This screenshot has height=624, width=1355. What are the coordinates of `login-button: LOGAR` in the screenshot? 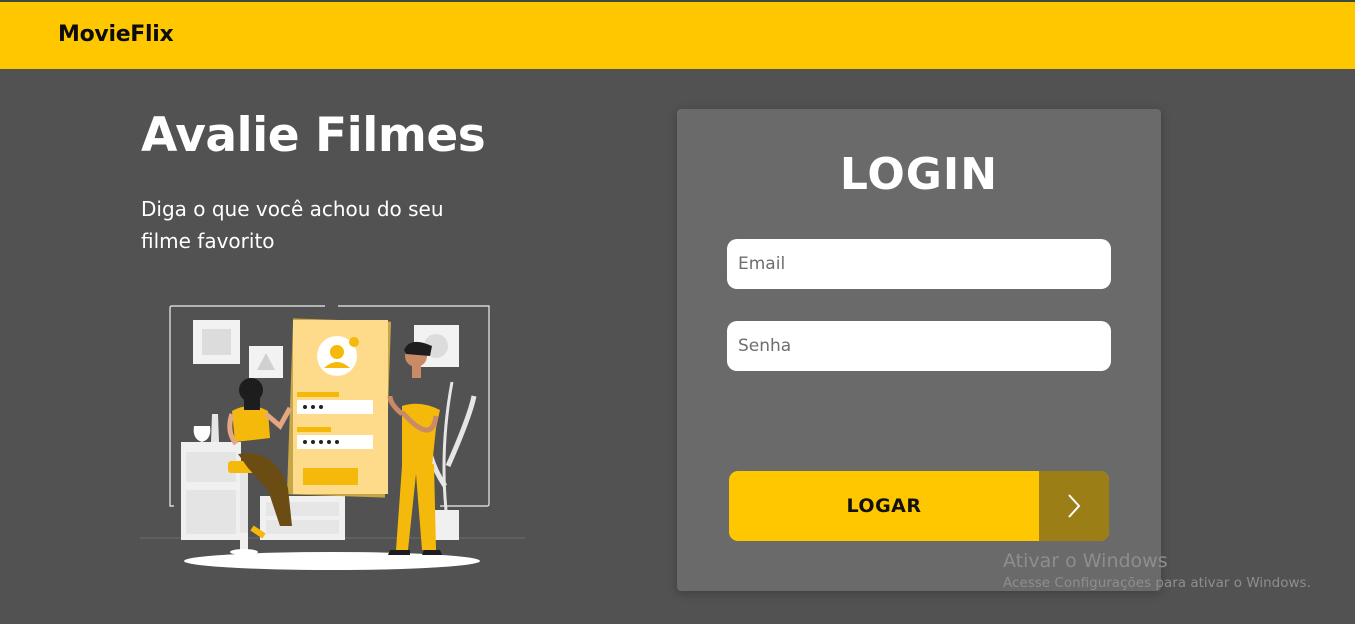 It's located at (919, 506).